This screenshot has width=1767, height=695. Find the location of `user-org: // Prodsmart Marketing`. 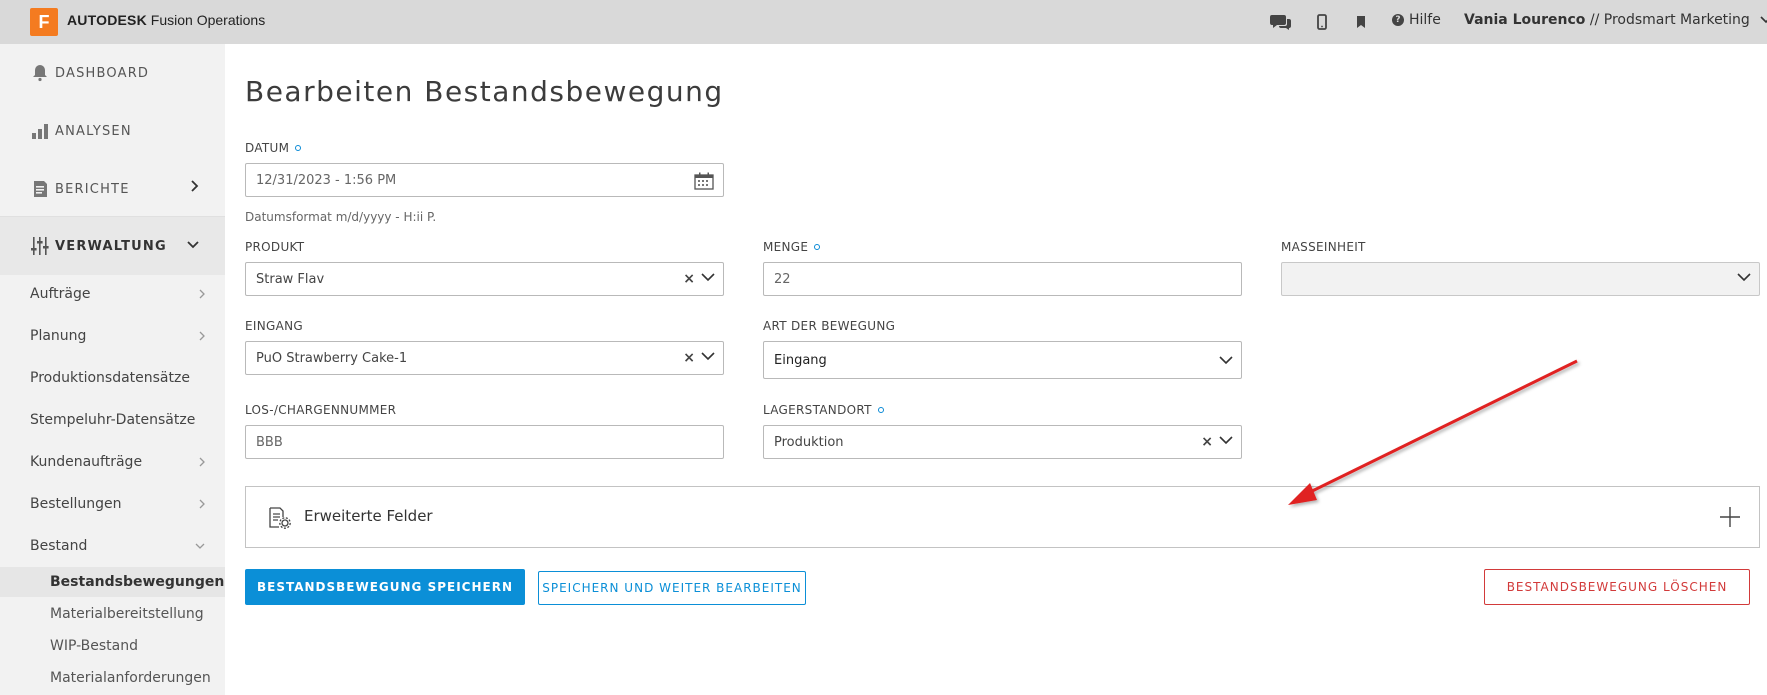

user-org: // Prodsmart Marketing is located at coordinates (1669, 20).